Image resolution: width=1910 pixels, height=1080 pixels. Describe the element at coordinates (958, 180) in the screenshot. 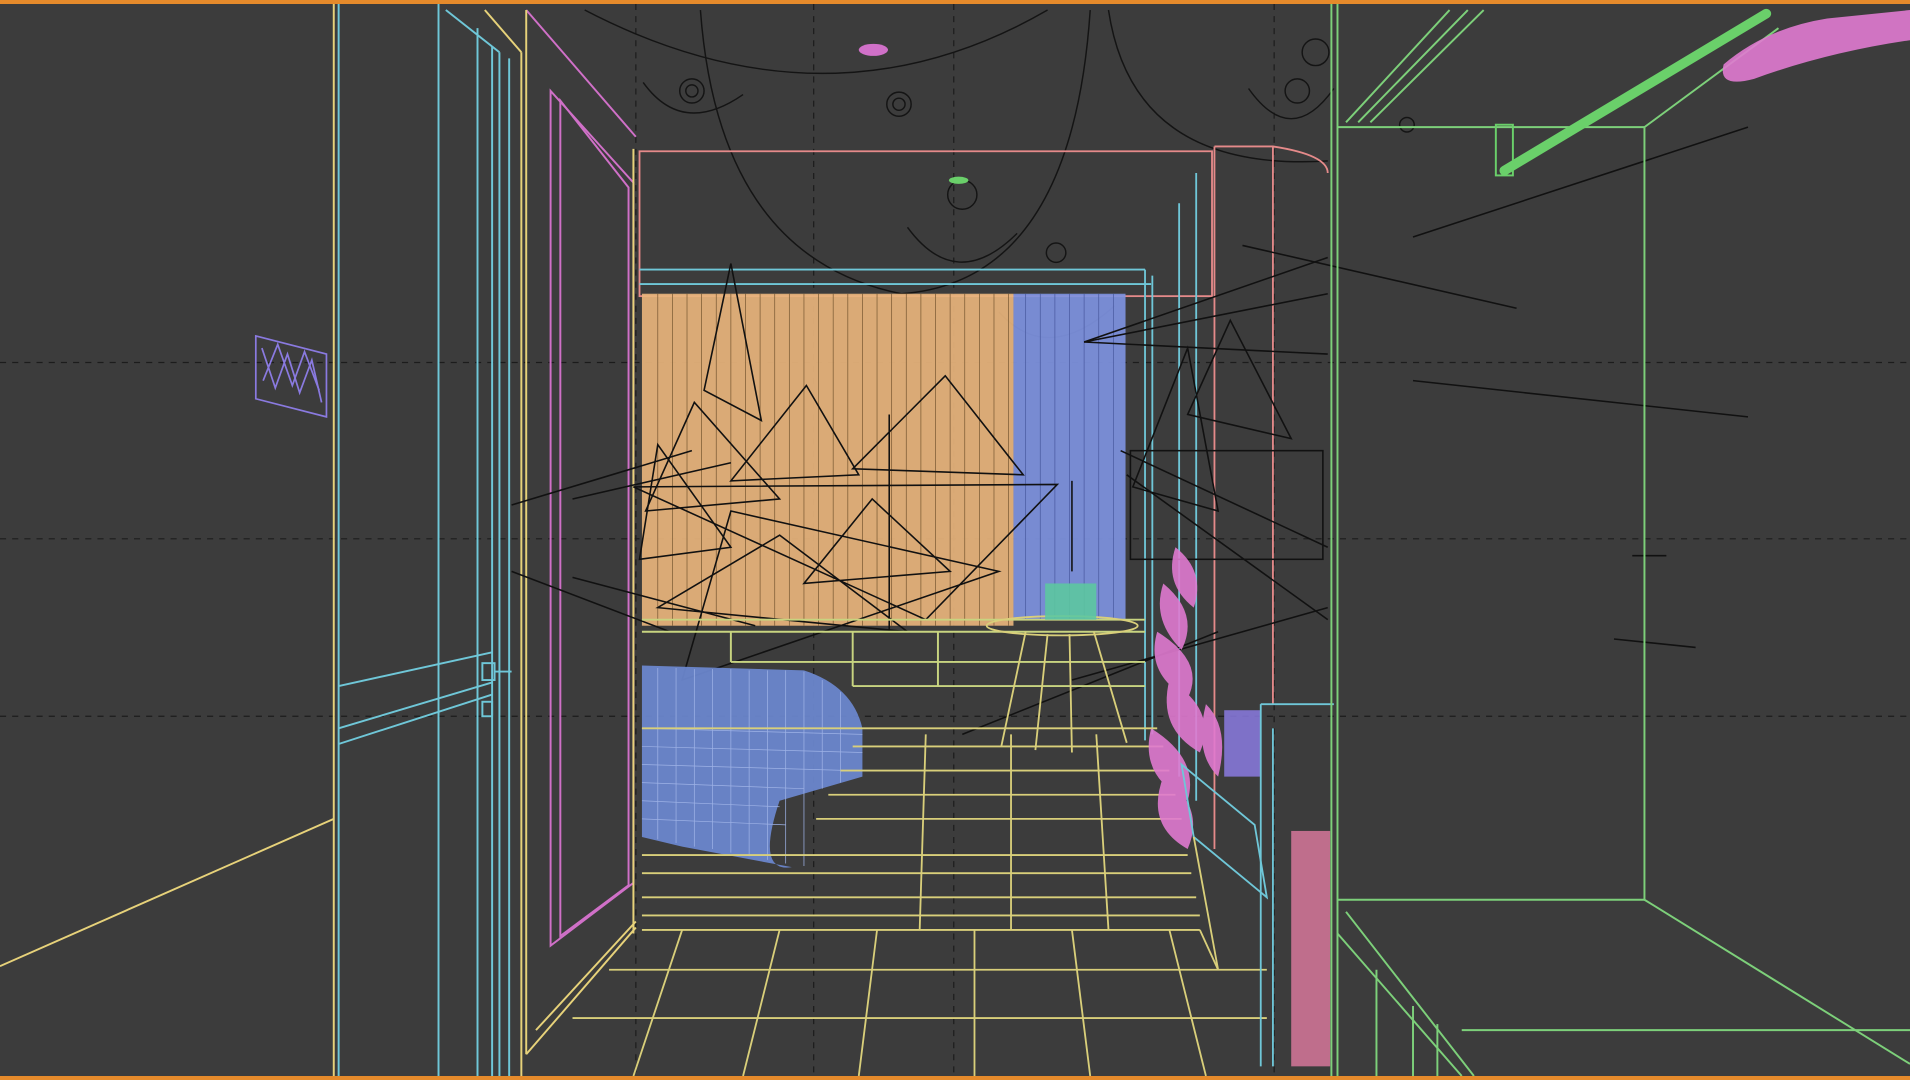

I see `ceiling-spot-green` at that location.